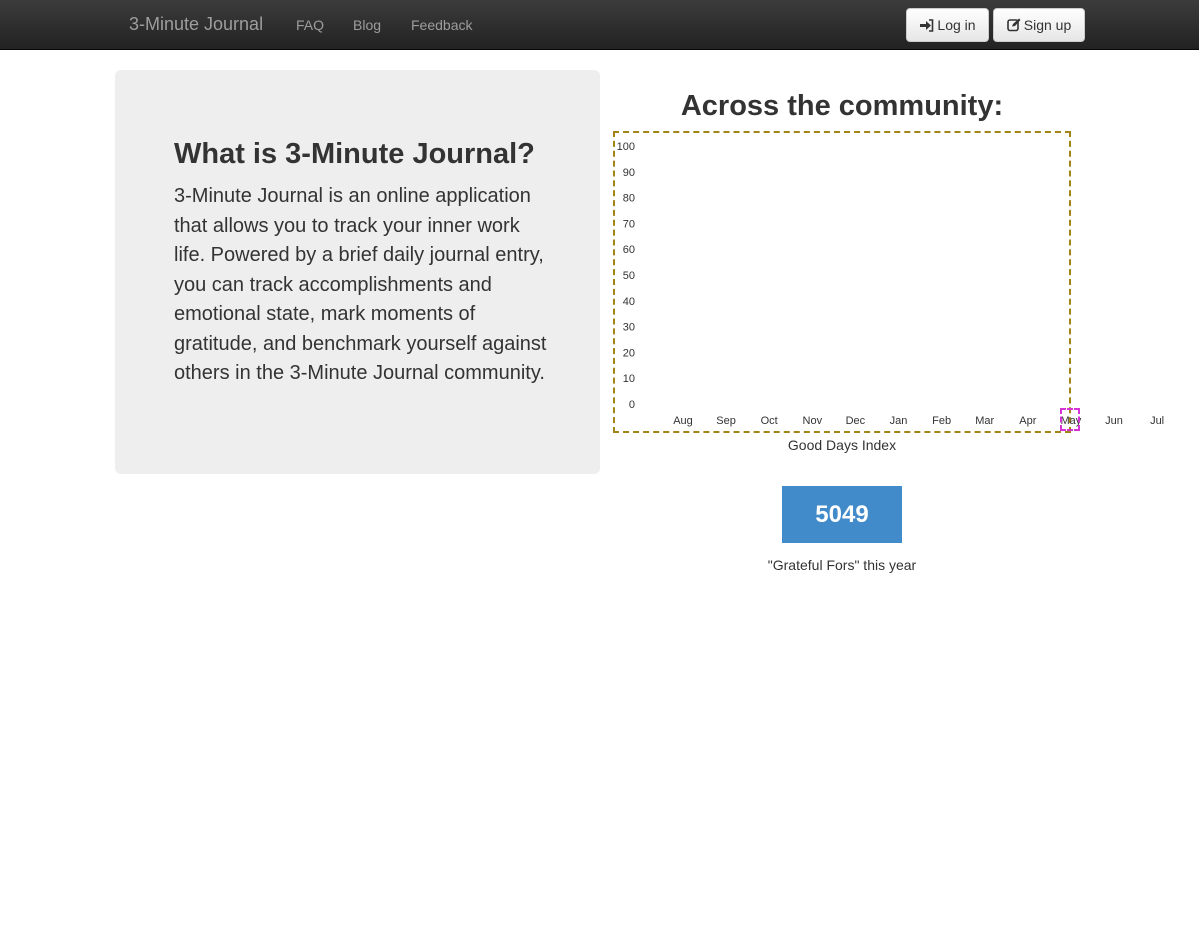 Image resolution: width=1199 pixels, height=946 pixels. What do you see at coordinates (1157, 421) in the screenshot?
I see `x-tick-label: Jul` at bounding box center [1157, 421].